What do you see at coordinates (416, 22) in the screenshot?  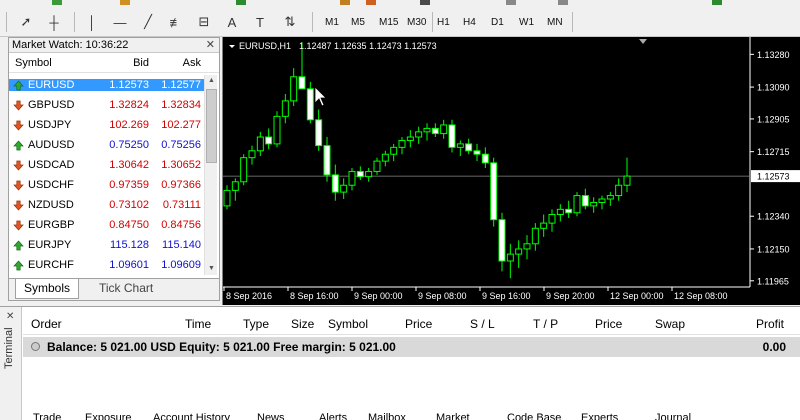 I see `timeframe-m30-button: M30` at bounding box center [416, 22].